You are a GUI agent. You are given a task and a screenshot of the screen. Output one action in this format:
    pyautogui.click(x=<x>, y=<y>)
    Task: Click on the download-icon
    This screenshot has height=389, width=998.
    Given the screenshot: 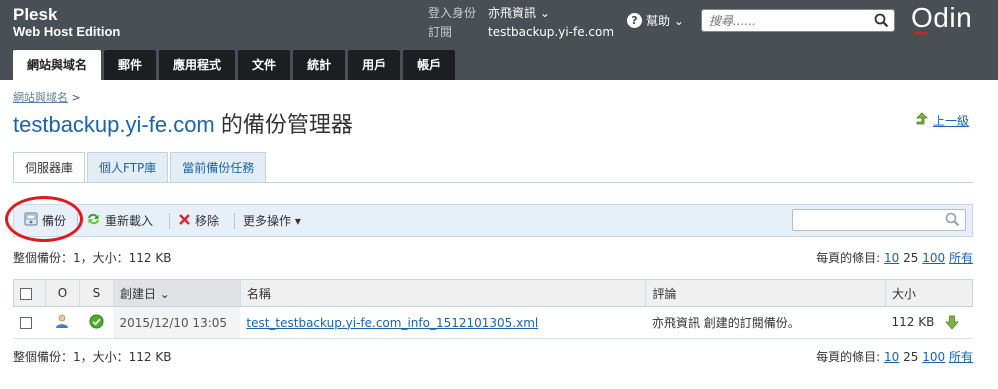 What is the action you would take?
    pyautogui.click(x=952, y=322)
    